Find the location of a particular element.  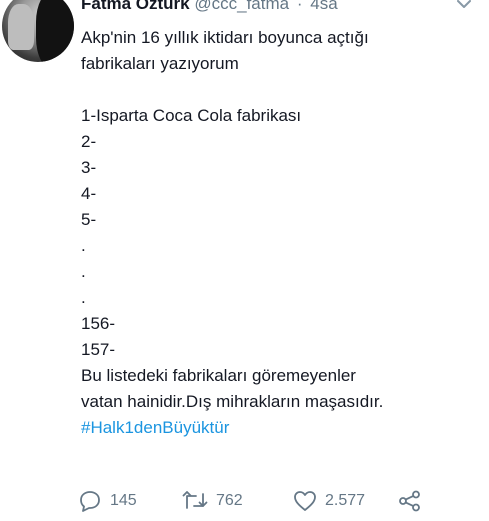

tweet-line: Bu listedeki fabrikaları göremeyenler is located at coordinates (218, 375).